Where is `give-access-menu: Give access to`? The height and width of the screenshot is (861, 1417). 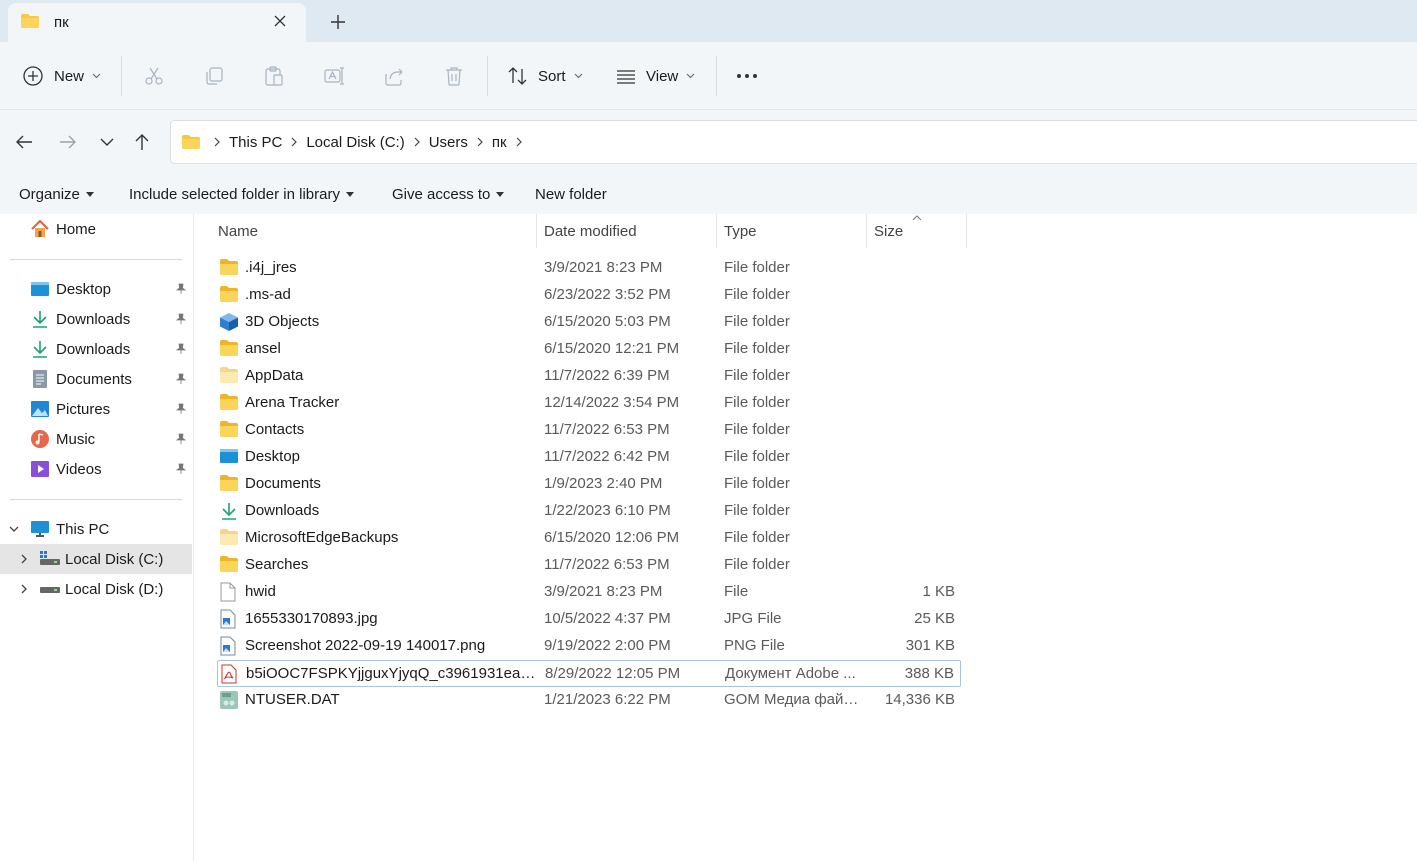 give-access-menu: Give access to is located at coordinates (448, 194).